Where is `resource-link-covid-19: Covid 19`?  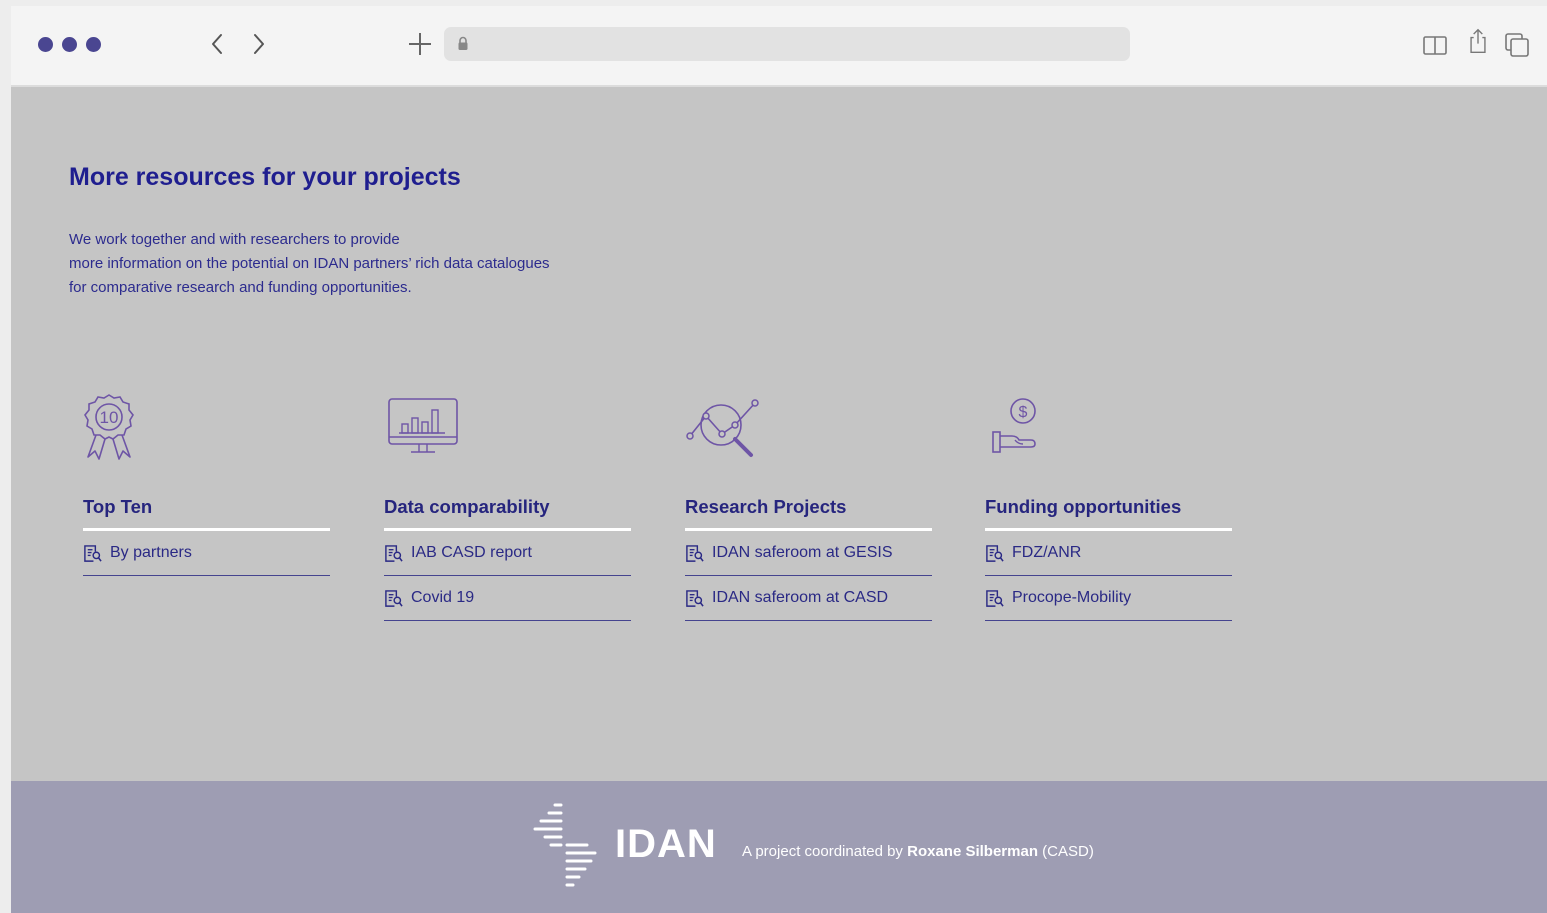 resource-link-covid-19: Covid 19 is located at coordinates (507, 598).